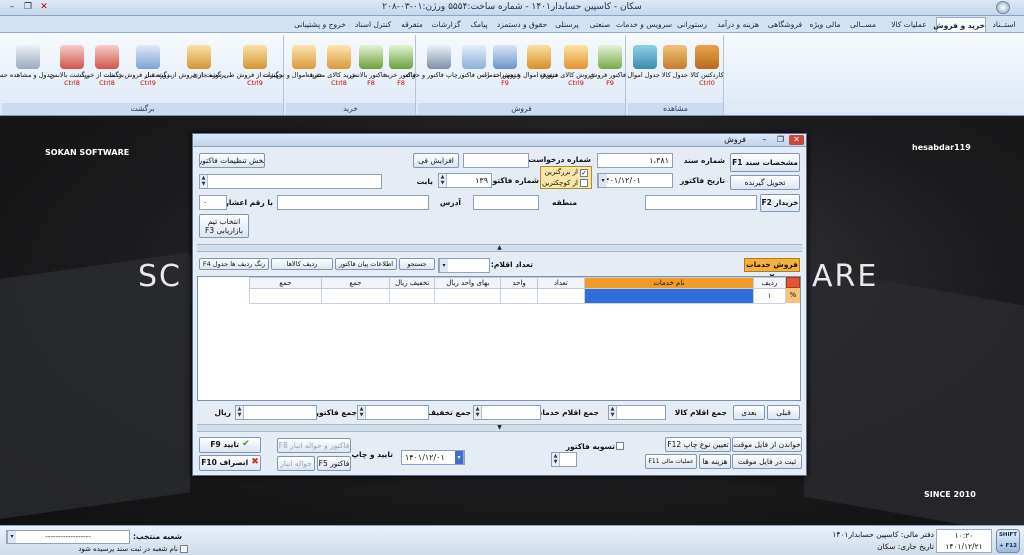  I want to click on dialog-restore-button: ❐, so click(780, 140).